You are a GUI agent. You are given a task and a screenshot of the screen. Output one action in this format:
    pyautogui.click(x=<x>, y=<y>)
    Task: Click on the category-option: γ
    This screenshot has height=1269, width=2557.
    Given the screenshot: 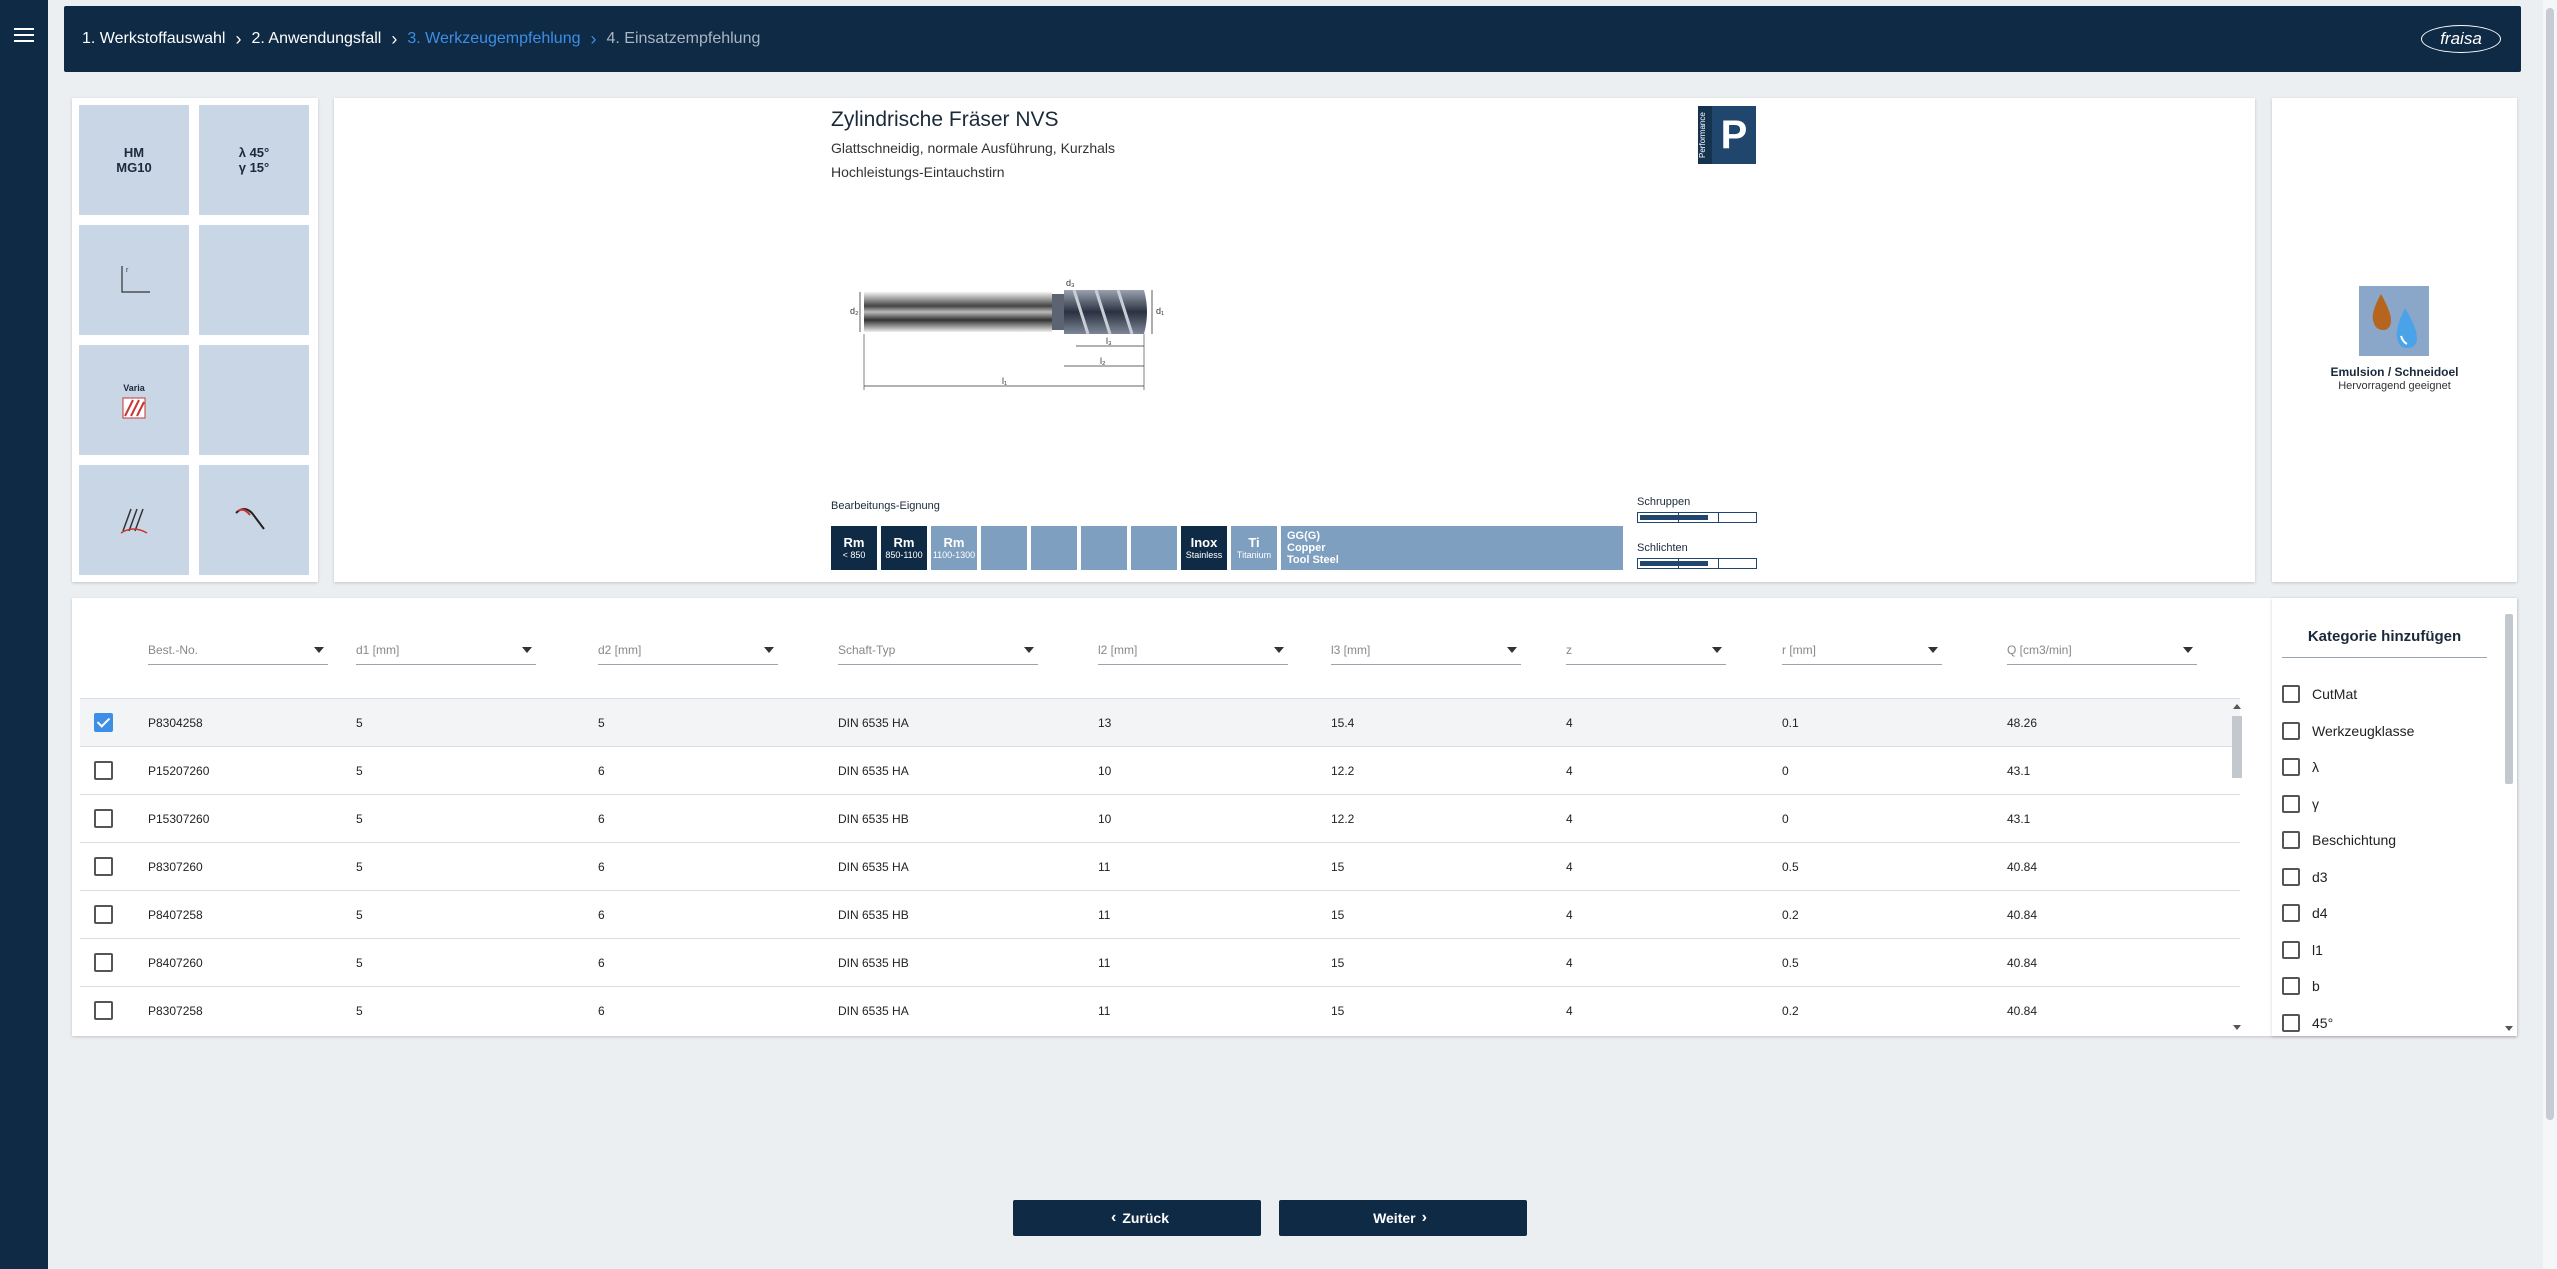 What is the action you would take?
    pyautogui.click(x=2300, y=804)
    